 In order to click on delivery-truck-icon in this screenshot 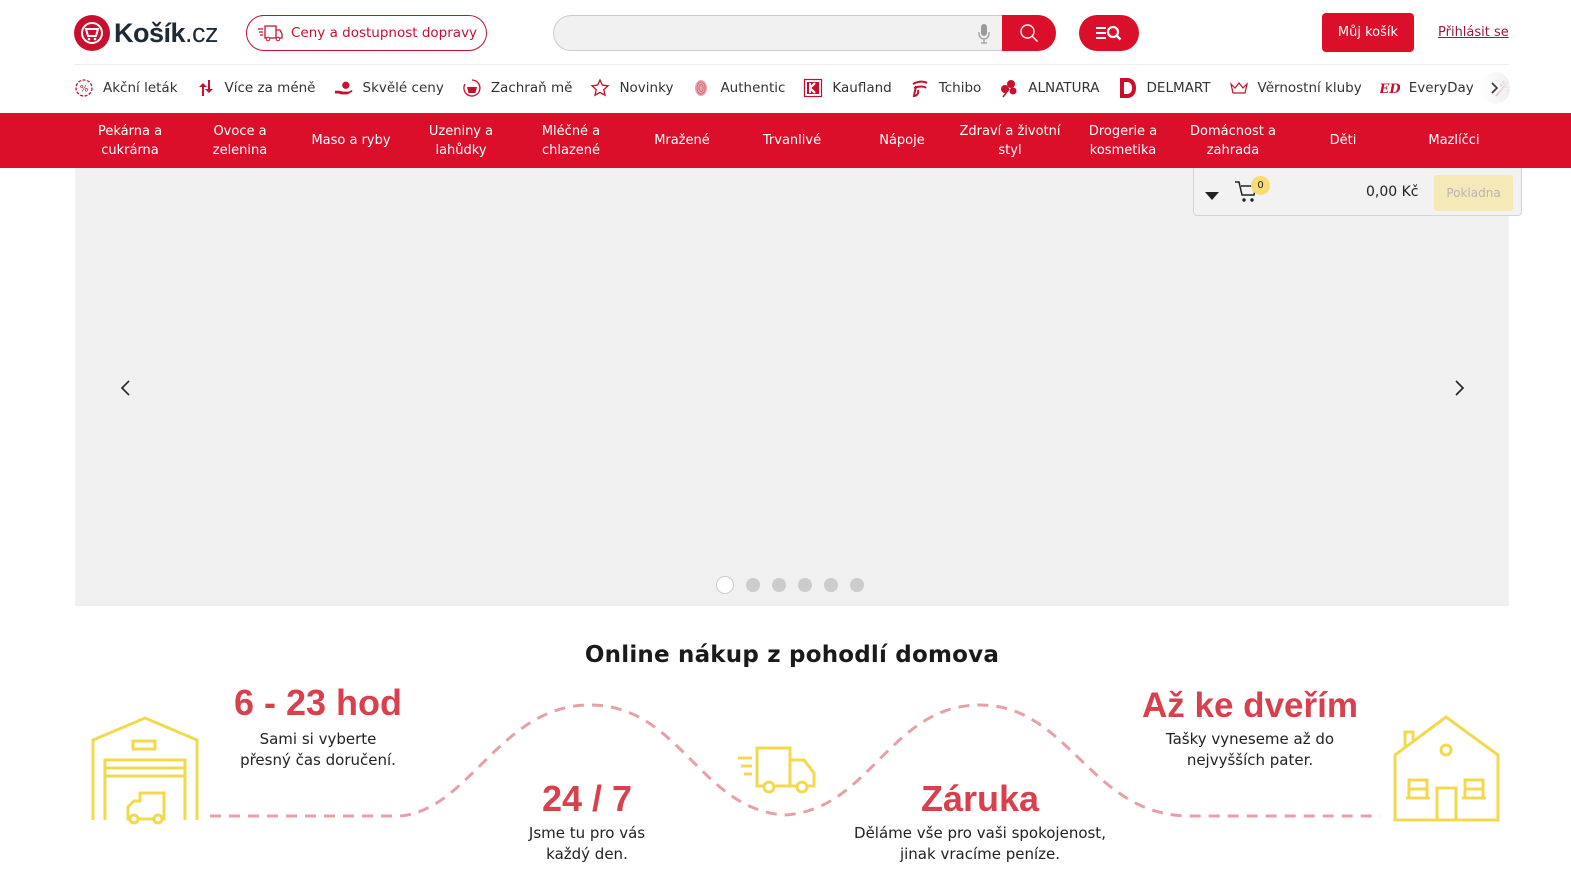, I will do `click(777, 770)`.